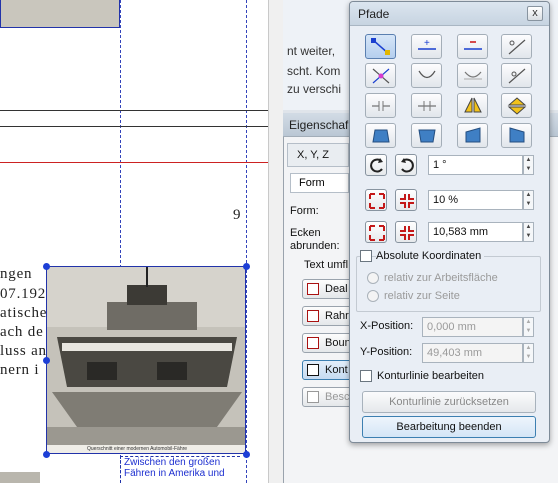 The image size is (558, 483). Describe the element at coordinates (23, 351) in the screenshot. I see `text-line: luss an` at that location.